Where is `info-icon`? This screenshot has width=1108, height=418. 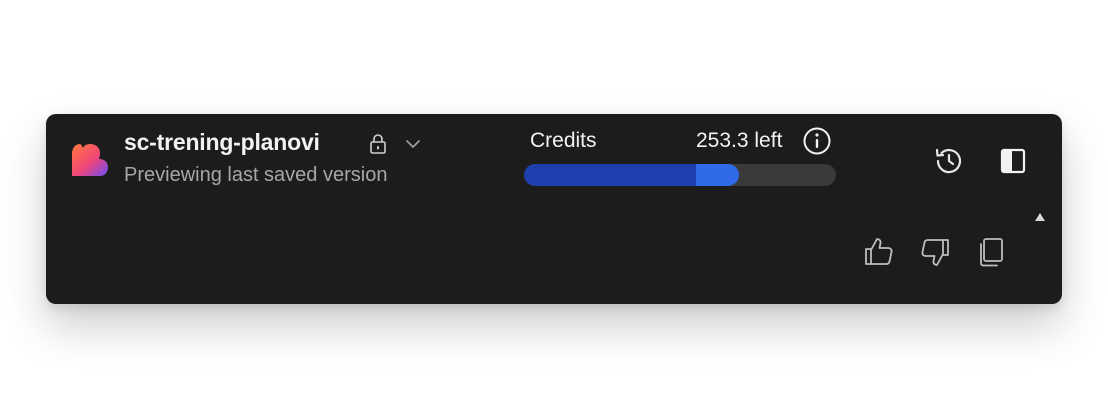
info-icon is located at coordinates (817, 141).